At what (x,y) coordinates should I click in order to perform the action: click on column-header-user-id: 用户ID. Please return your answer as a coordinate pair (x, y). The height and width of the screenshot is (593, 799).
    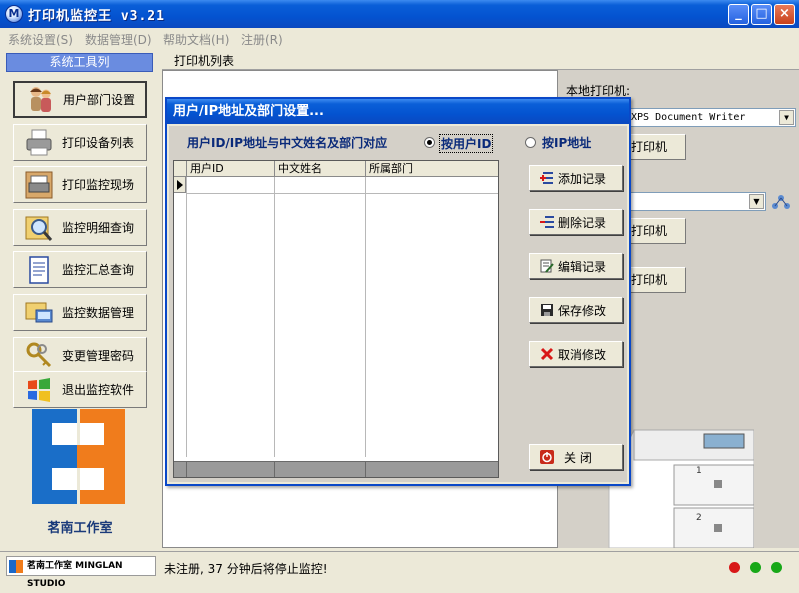
    Looking at the image, I should click on (230, 169).